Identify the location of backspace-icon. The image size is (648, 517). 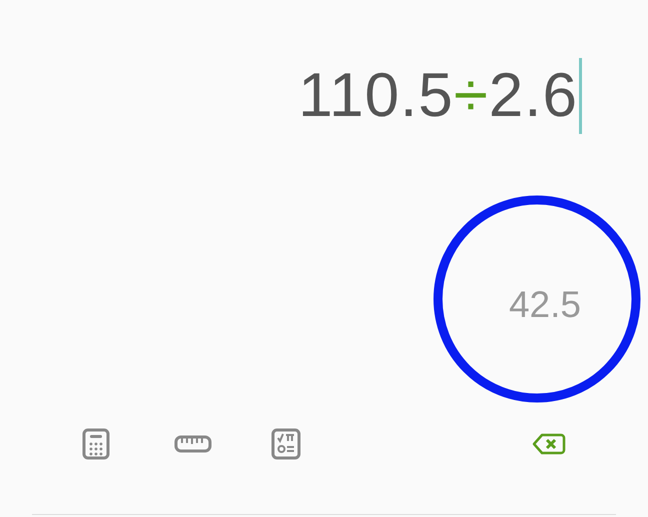
(549, 444).